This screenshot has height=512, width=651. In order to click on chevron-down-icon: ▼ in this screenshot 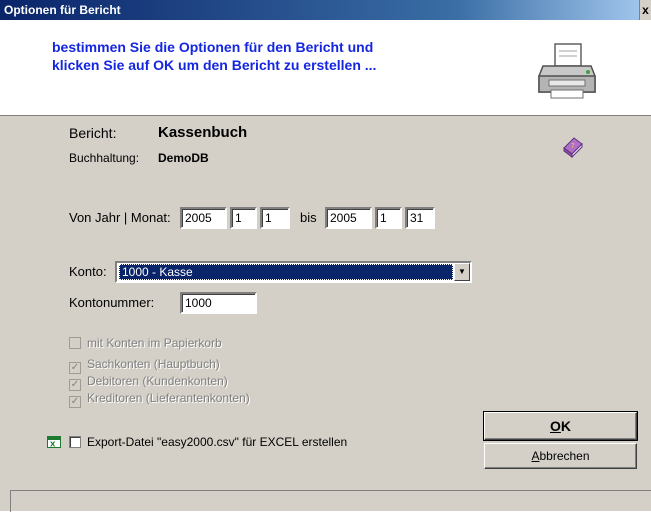, I will do `click(462, 272)`.